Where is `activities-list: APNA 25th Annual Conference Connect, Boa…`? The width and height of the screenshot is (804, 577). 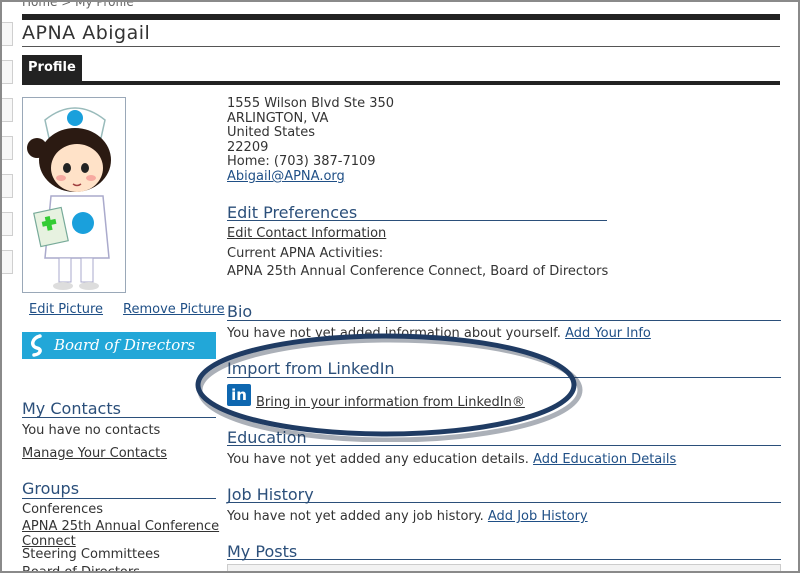 activities-list: APNA 25th Annual Conference Connect, Boa… is located at coordinates (418, 271).